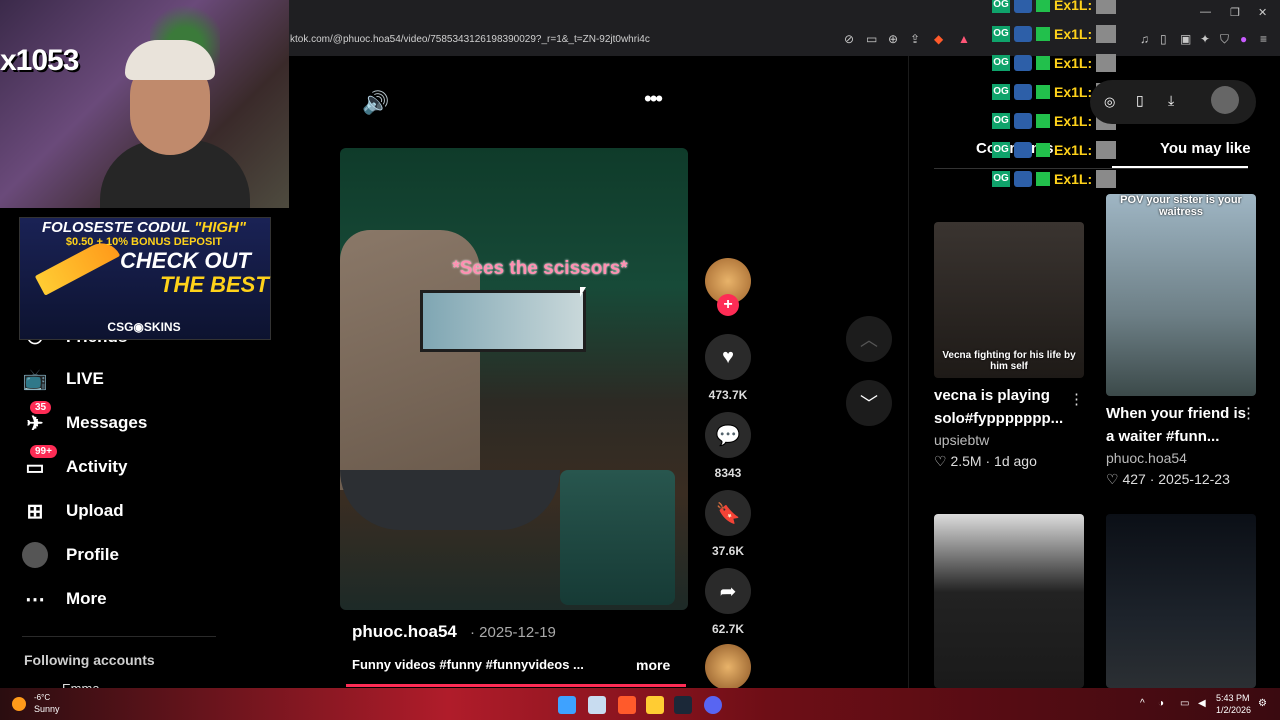 The width and height of the screenshot is (1280, 720). I want to click on music-icon: ♫, so click(1144, 39).